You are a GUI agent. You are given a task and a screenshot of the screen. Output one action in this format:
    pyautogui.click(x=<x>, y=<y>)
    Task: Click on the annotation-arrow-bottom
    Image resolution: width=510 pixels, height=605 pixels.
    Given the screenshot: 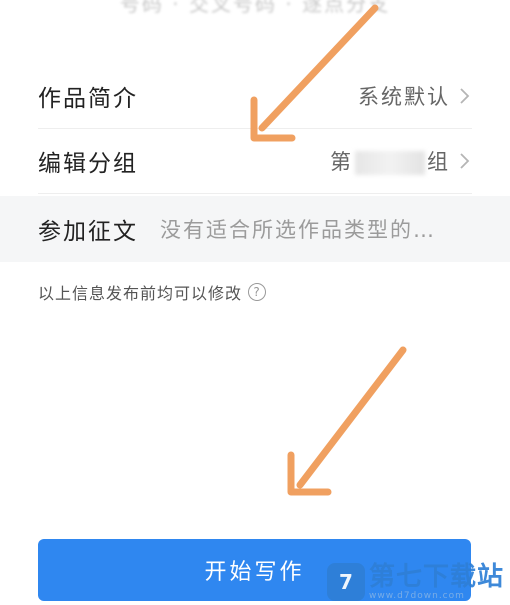 What is the action you would take?
    pyautogui.click(x=347, y=421)
    